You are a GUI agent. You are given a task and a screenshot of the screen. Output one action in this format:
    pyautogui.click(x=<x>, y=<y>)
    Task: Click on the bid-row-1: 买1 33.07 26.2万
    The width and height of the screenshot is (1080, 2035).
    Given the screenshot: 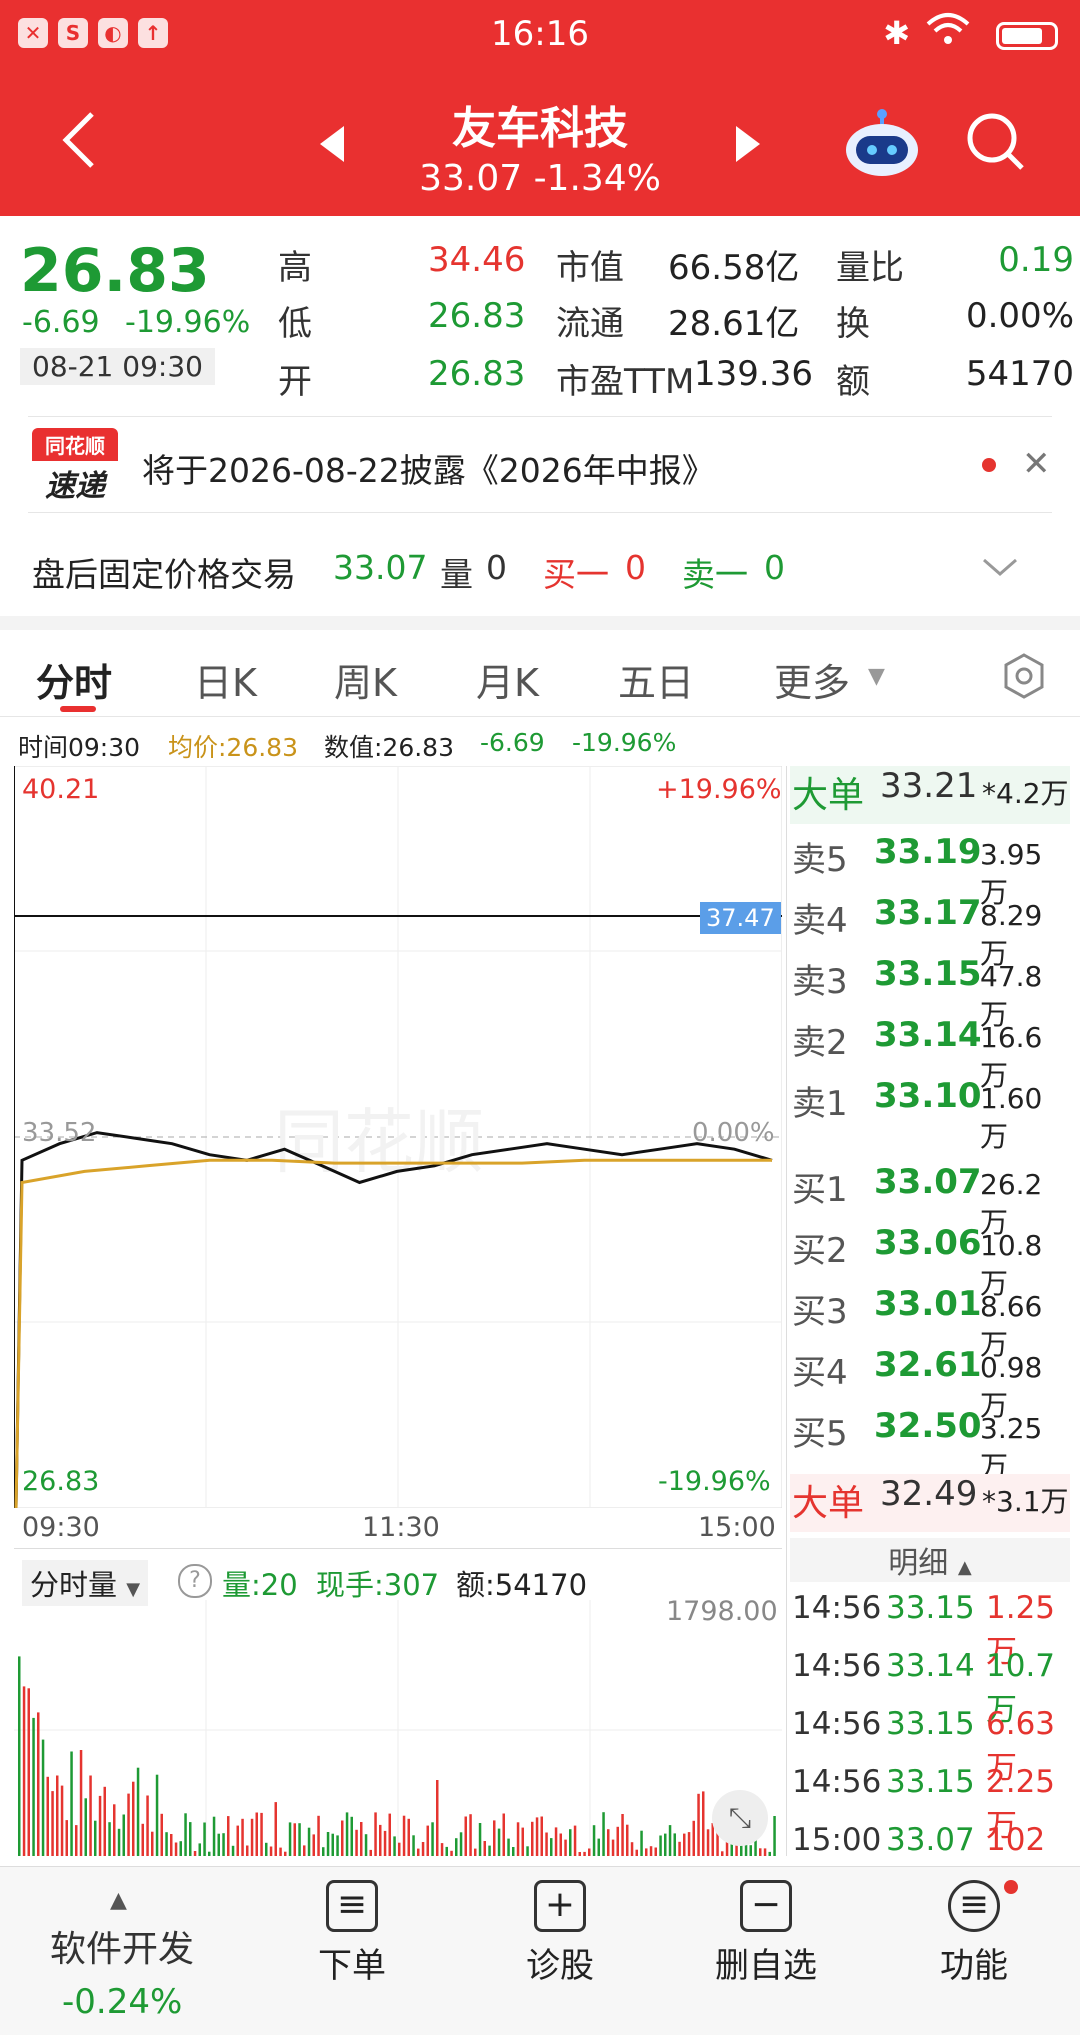 What is the action you would take?
    pyautogui.click(x=930, y=1200)
    